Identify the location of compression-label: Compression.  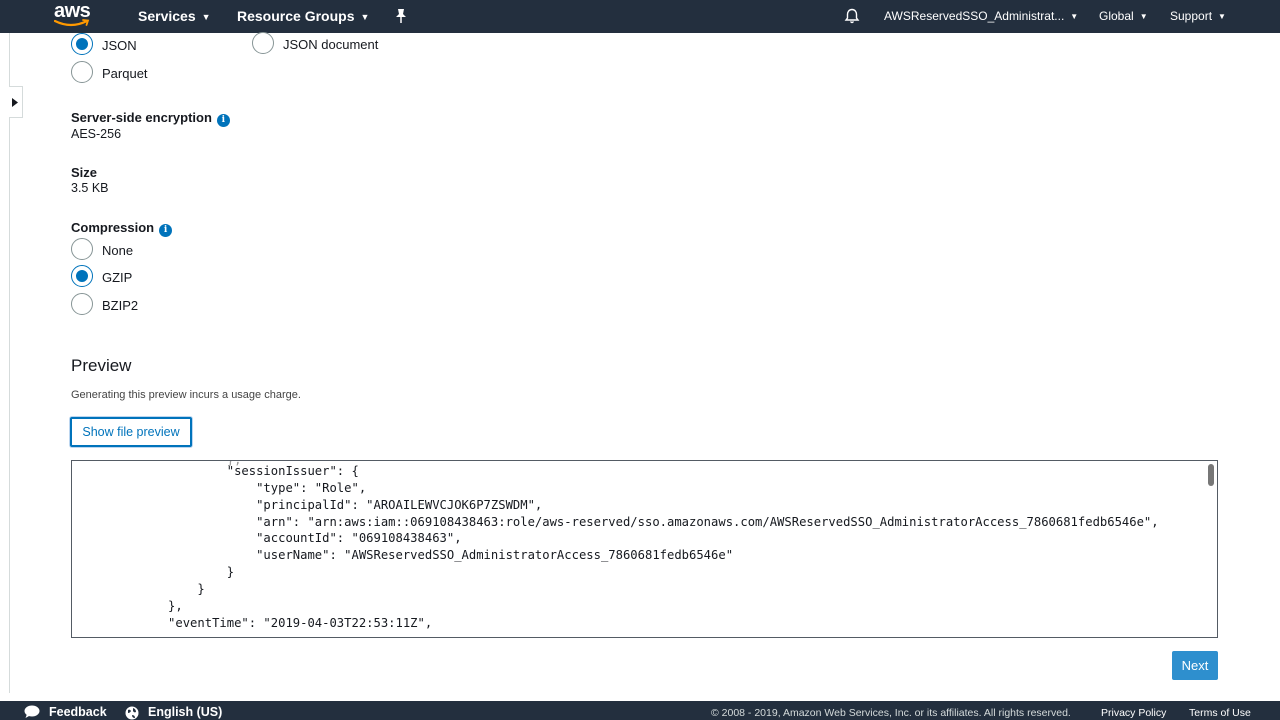
(113, 227).